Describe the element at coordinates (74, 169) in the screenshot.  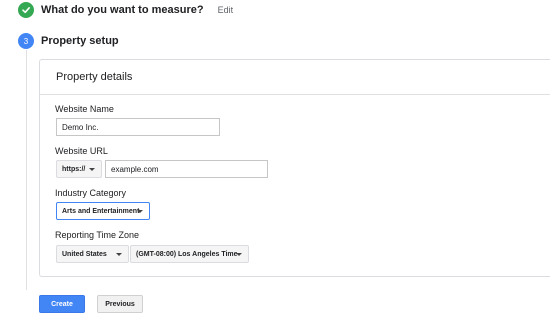
I see `protocol-select-value: https://` at that location.